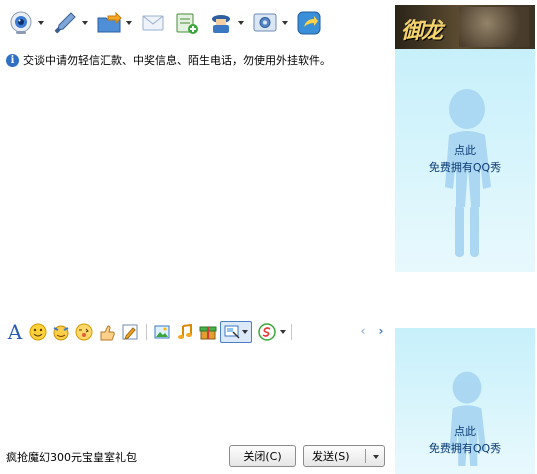 This screenshot has height=474, width=537. I want to click on settings-dropdown, so click(285, 23).